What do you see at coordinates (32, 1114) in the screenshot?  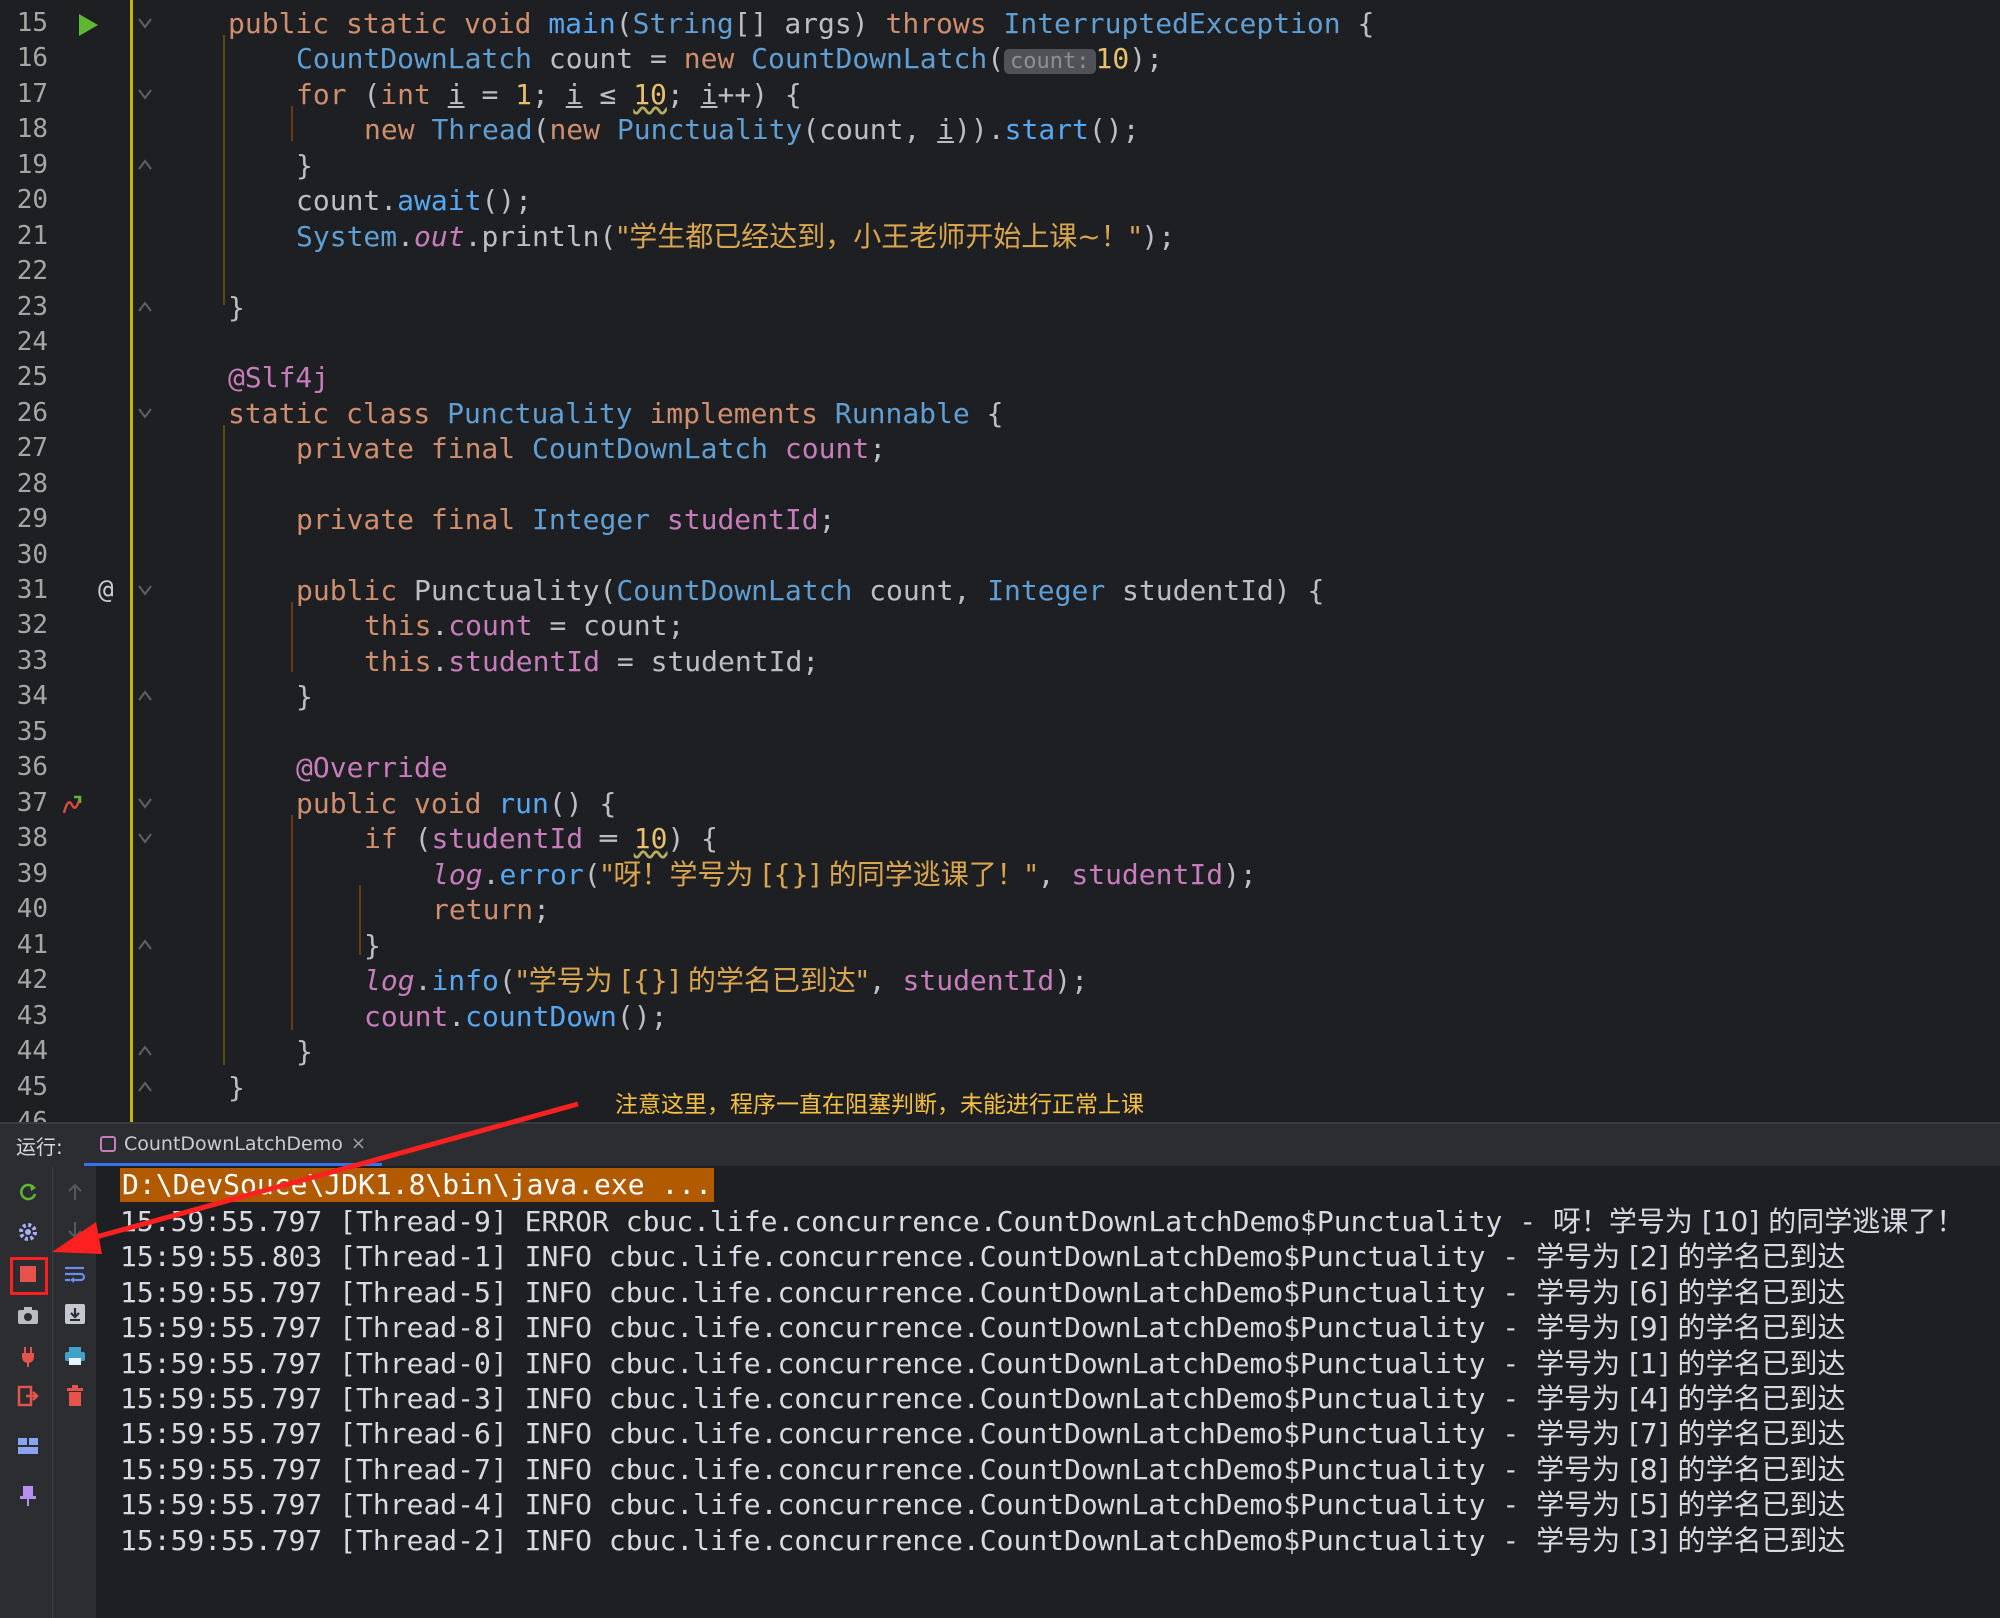 I see `line-number: 46` at bounding box center [32, 1114].